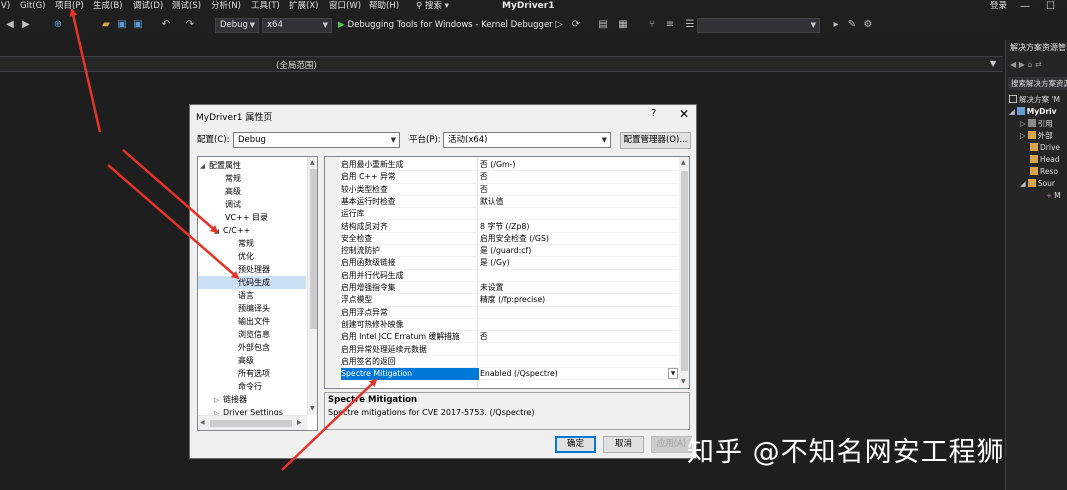 Image resolution: width=1067 pixels, height=490 pixels. I want to click on refresh-icon: ⟳, so click(576, 25).